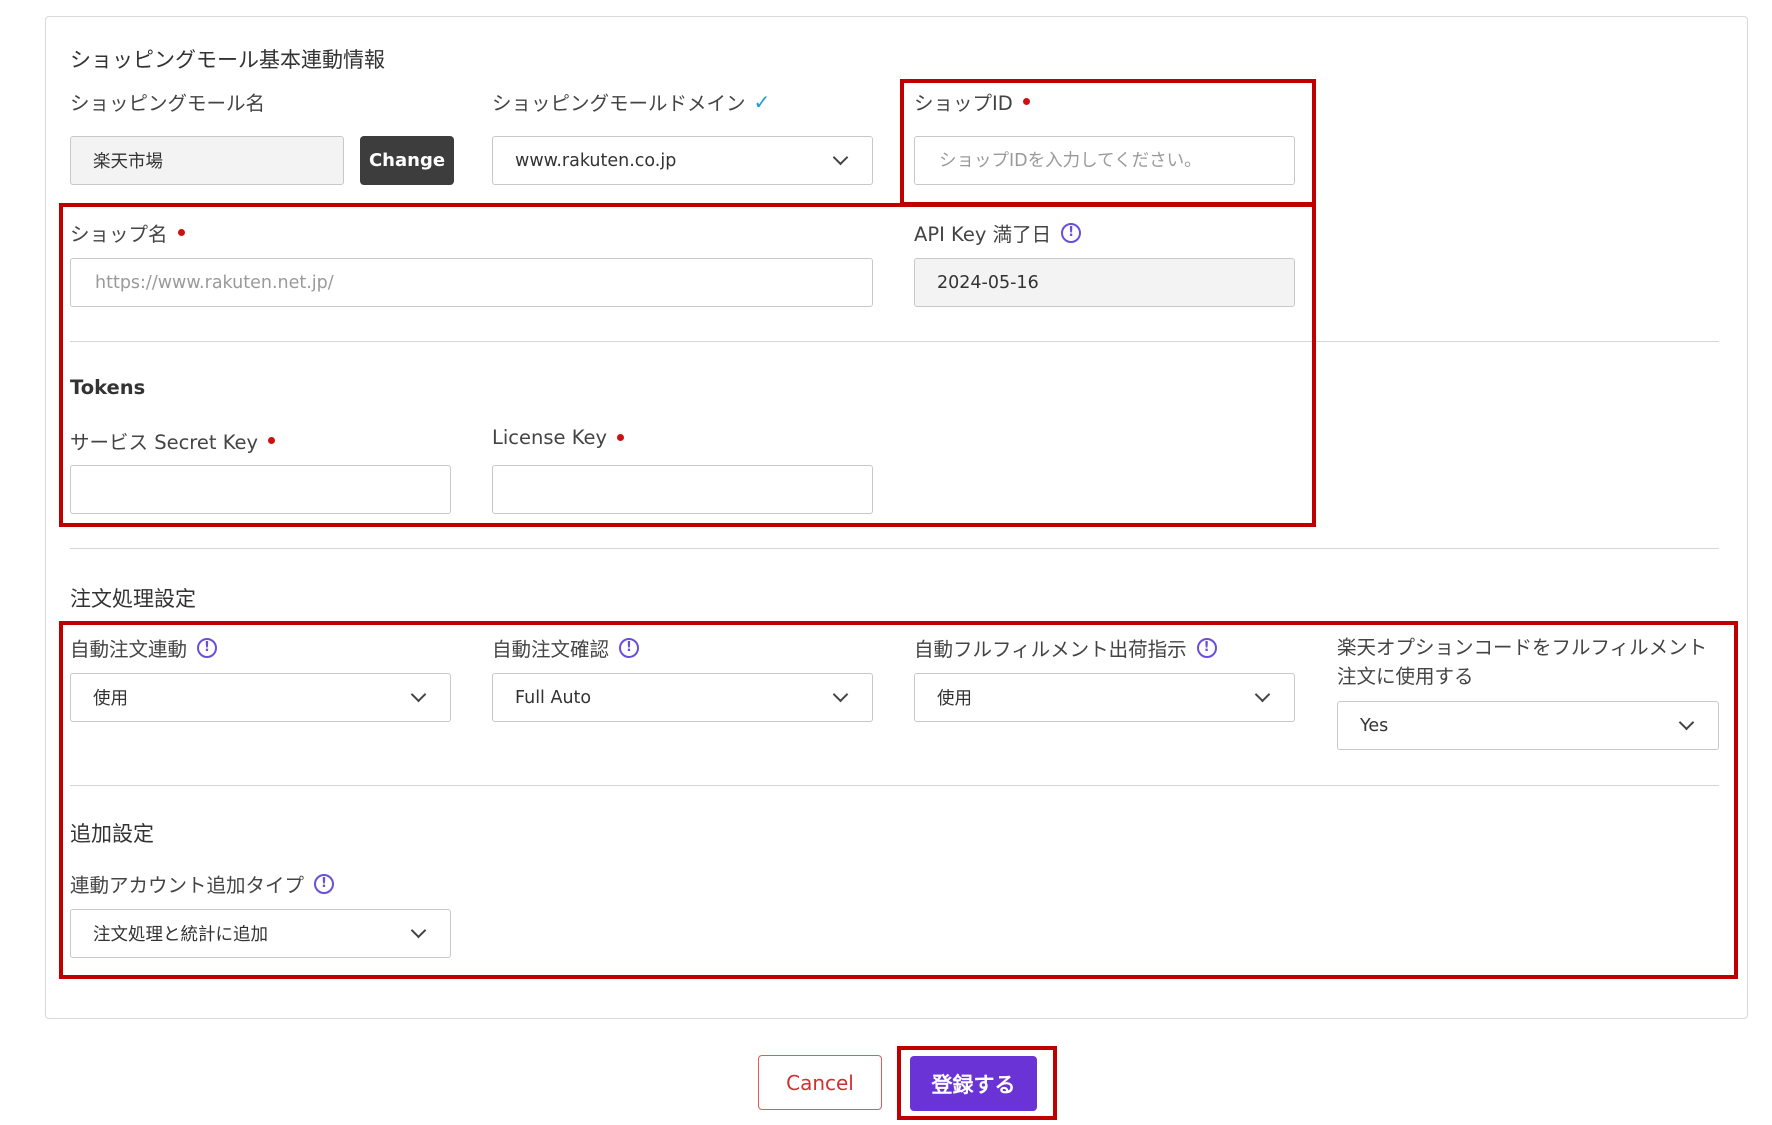  Describe the element at coordinates (1374, 725) in the screenshot. I see `option-code-value: Yes` at that location.